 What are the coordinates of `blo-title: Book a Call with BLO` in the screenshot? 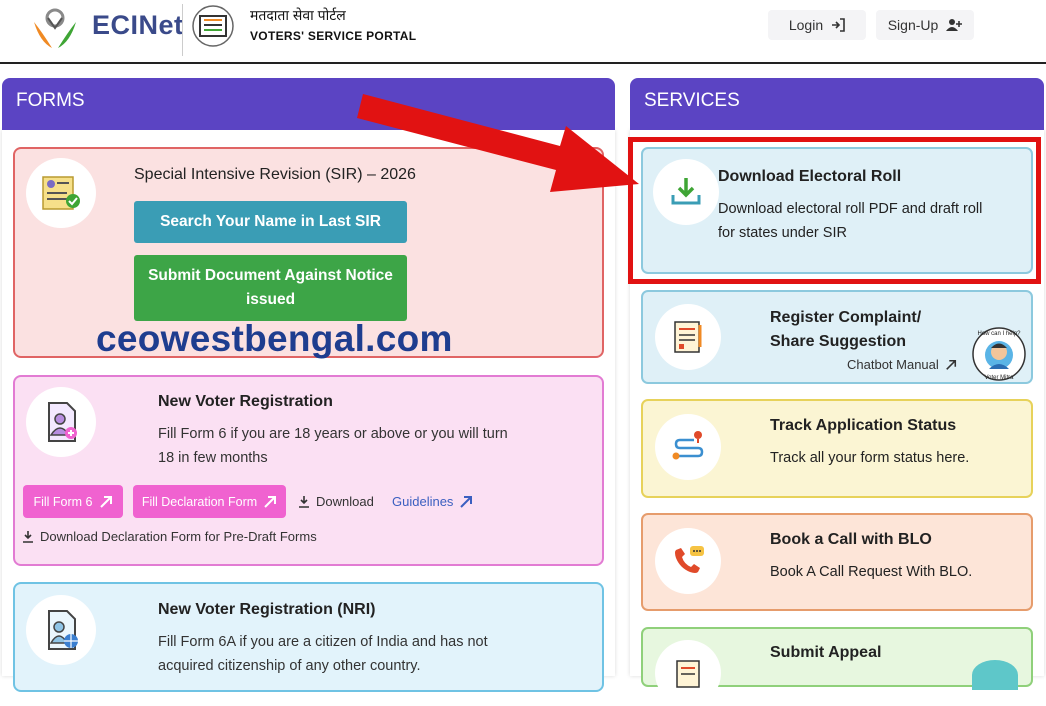 It's located at (851, 539).